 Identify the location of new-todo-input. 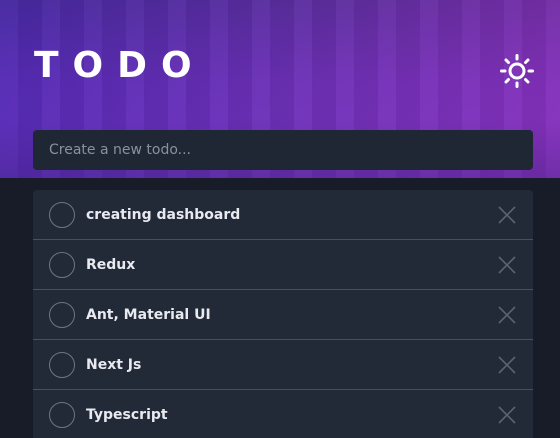
(283, 150).